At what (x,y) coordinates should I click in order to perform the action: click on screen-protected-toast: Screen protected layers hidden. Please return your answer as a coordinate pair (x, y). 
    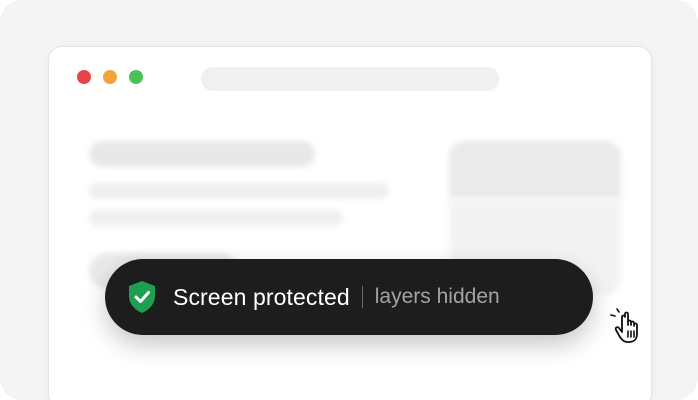
    Looking at the image, I should click on (349, 297).